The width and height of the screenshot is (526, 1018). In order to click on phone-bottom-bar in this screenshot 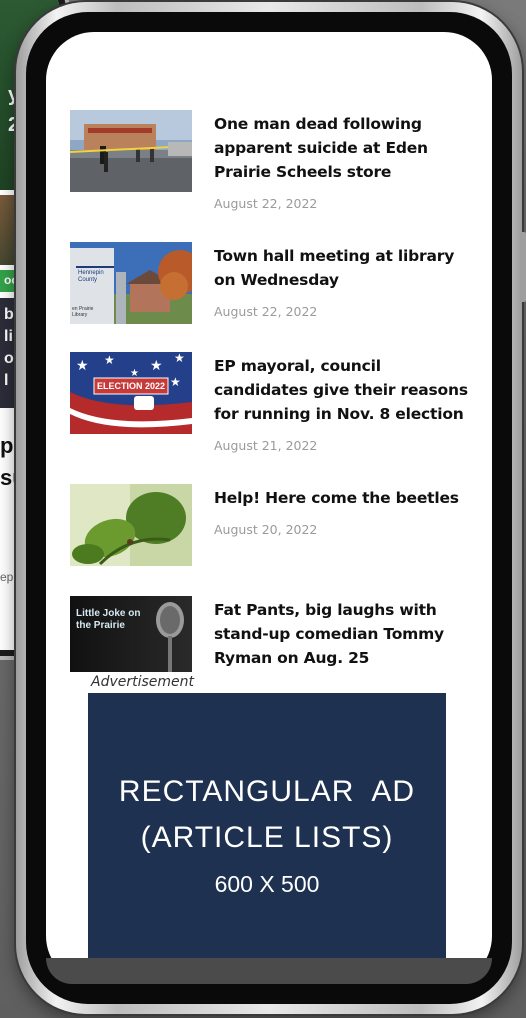, I will do `click(269, 971)`.